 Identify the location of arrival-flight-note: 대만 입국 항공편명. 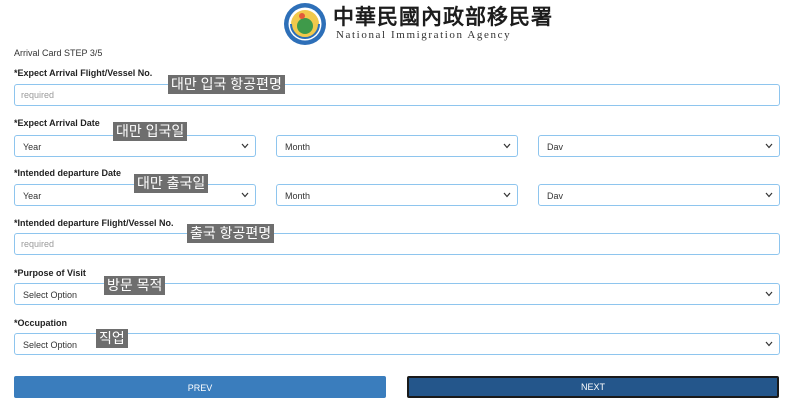
(226, 84).